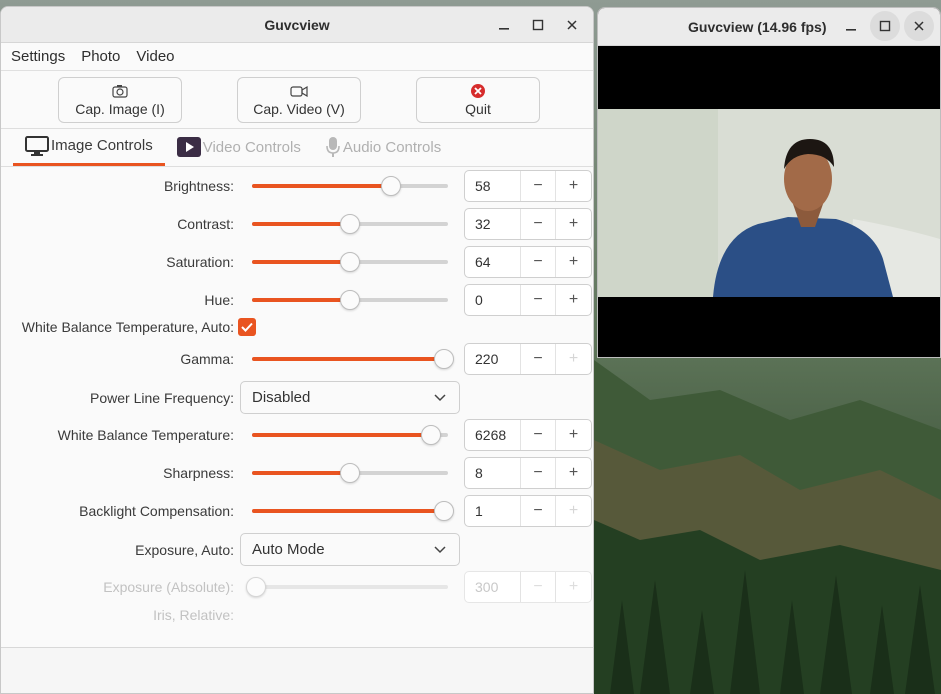 Image resolution: width=941 pixels, height=694 pixels. What do you see at coordinates (573, 435) in the screenshot?
I see `wb-temp-increment-button: +` at bounding box center [573, 435].